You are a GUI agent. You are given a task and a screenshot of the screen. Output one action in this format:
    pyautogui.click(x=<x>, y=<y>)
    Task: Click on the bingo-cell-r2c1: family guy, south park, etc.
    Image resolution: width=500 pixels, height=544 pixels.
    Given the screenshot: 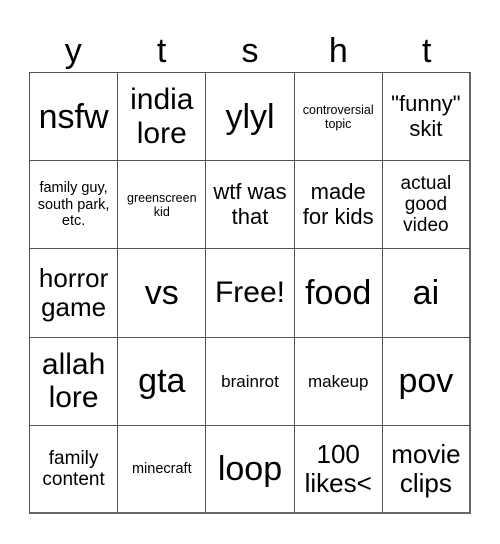 What is the action you would take?
    pyautogui.click(x=74, y=205)
    